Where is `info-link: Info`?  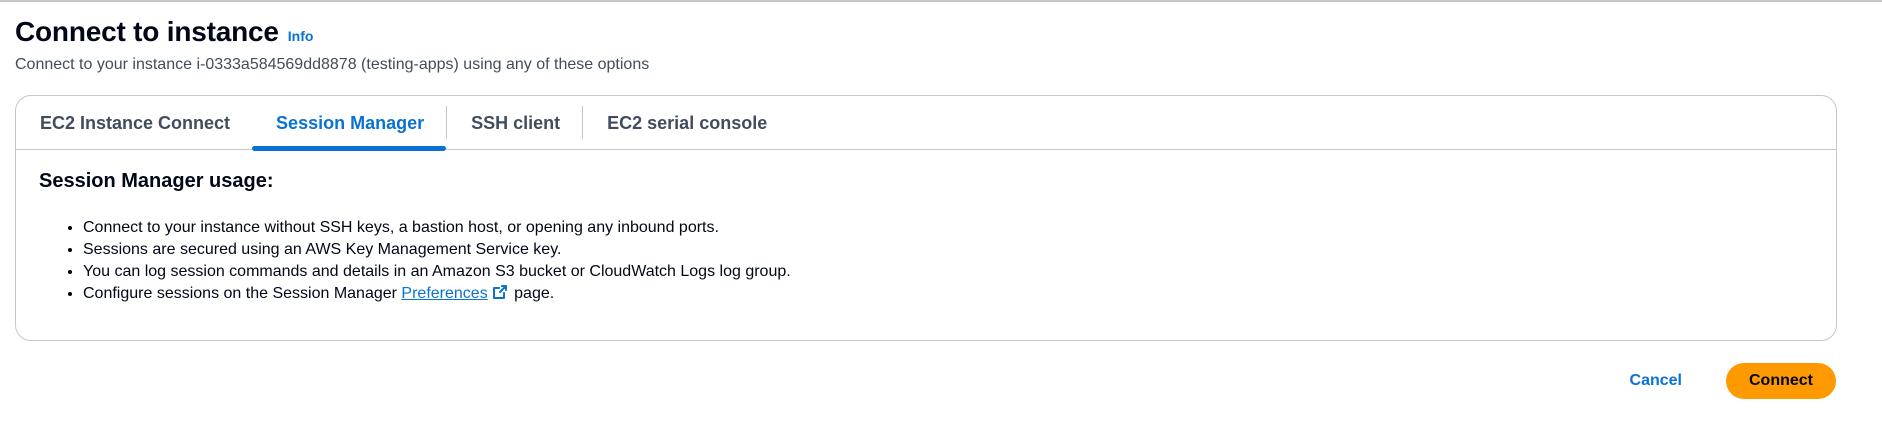 info-link: Info is located at coordinates (301, 36).